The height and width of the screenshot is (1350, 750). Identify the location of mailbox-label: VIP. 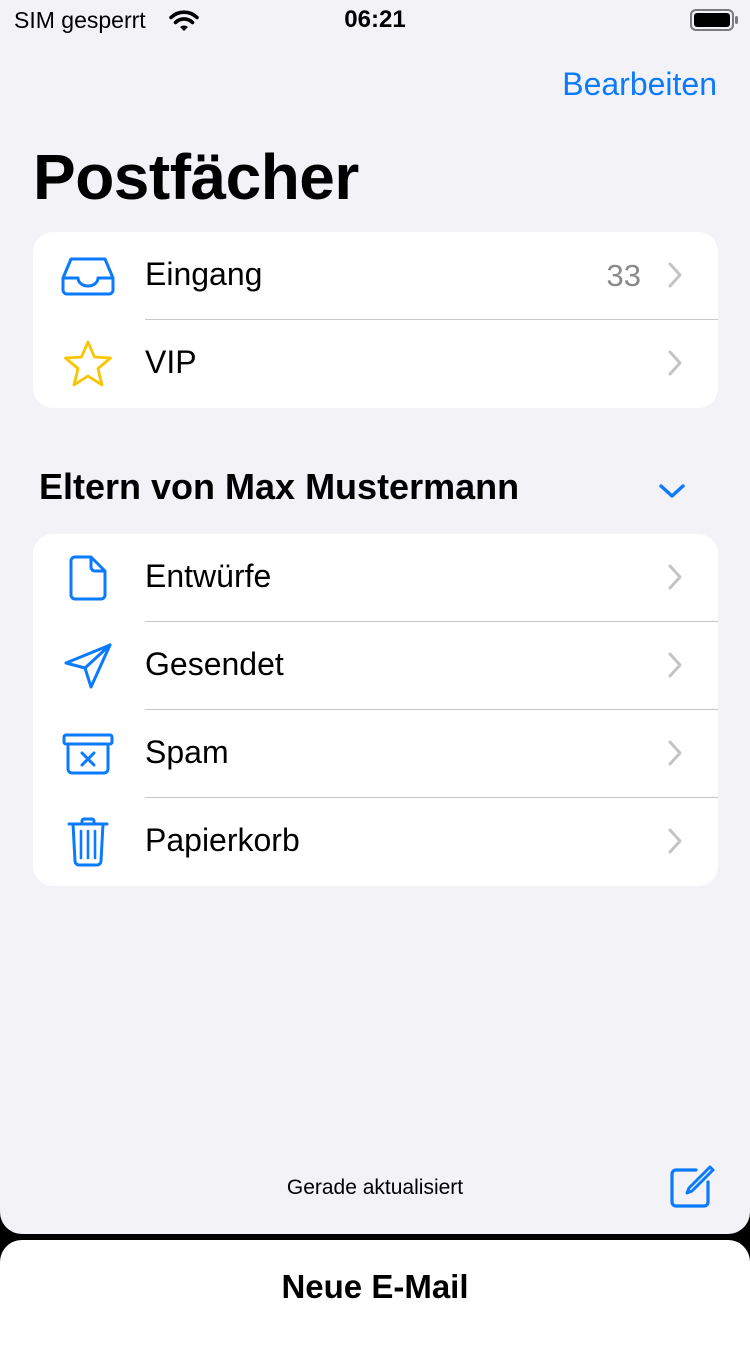
(171, 362).